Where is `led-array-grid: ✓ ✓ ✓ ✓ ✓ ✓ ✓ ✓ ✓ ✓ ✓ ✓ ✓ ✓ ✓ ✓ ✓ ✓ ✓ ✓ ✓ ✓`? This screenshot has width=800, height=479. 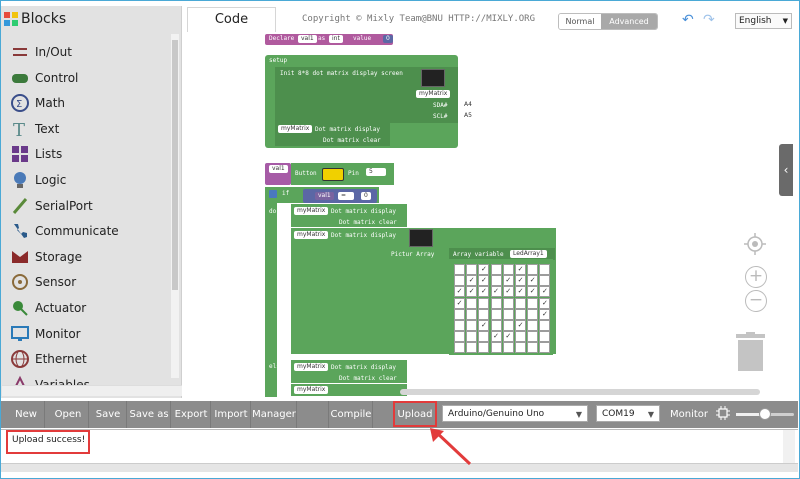
led-array-grid: ✓ ✓ ✓ ✓ ✓ ✓ ✓ ✓ ✓ ✓ ✓ ✓ ✓ ✓ ✓ ✓ ✓ ✓ ✓ ✓ ✓ ✓ is located at coordinates (501, 307).